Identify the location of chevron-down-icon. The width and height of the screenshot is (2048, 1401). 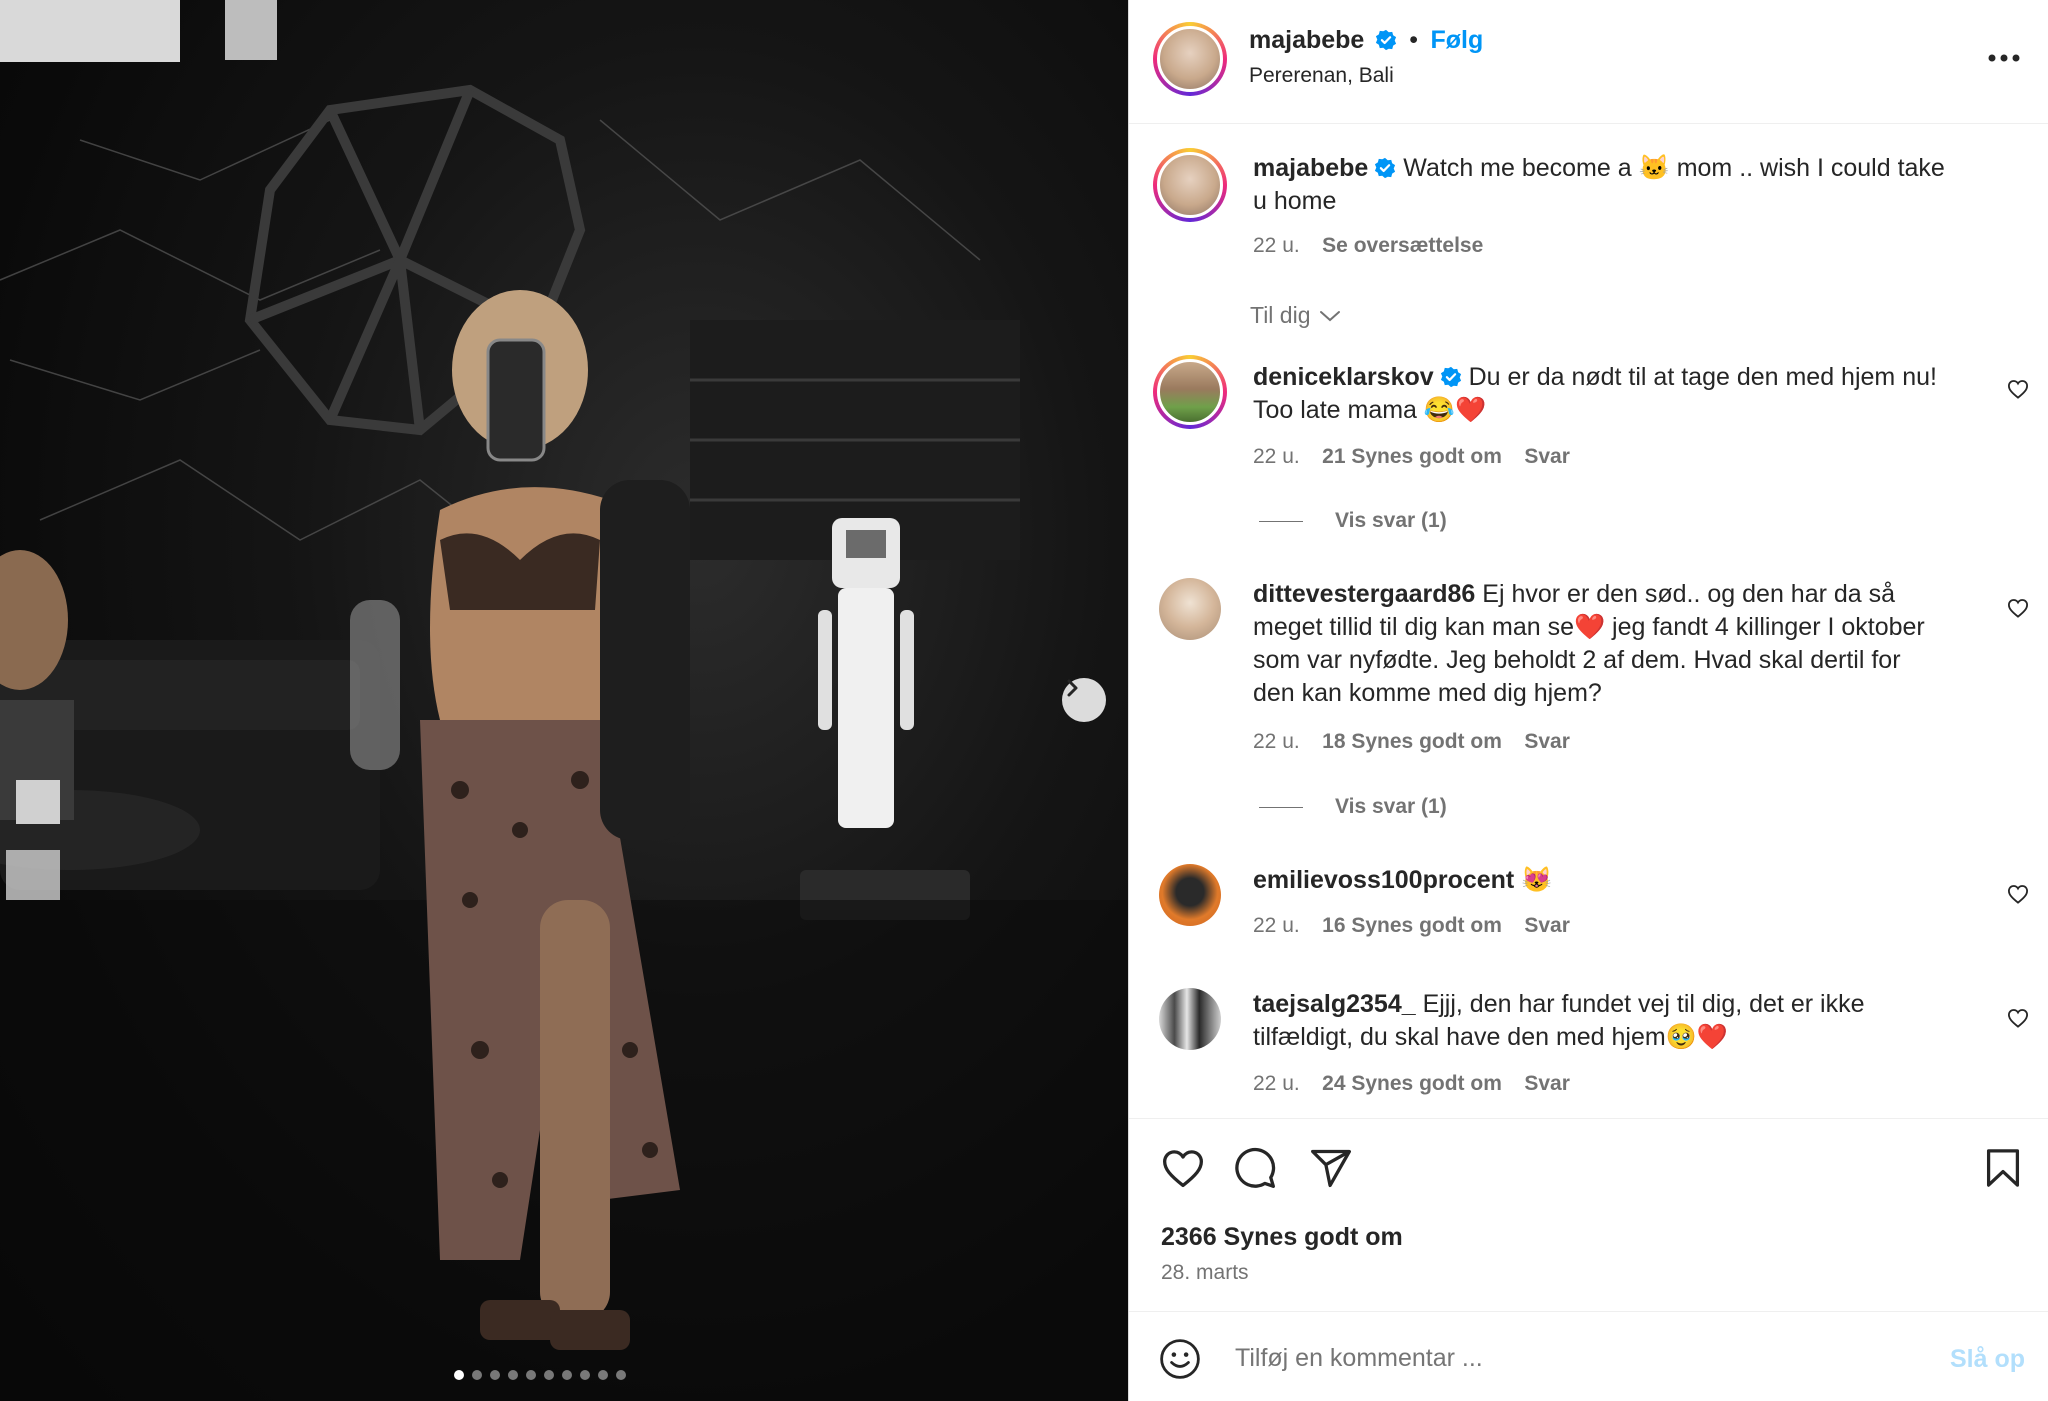
(1329, 315).